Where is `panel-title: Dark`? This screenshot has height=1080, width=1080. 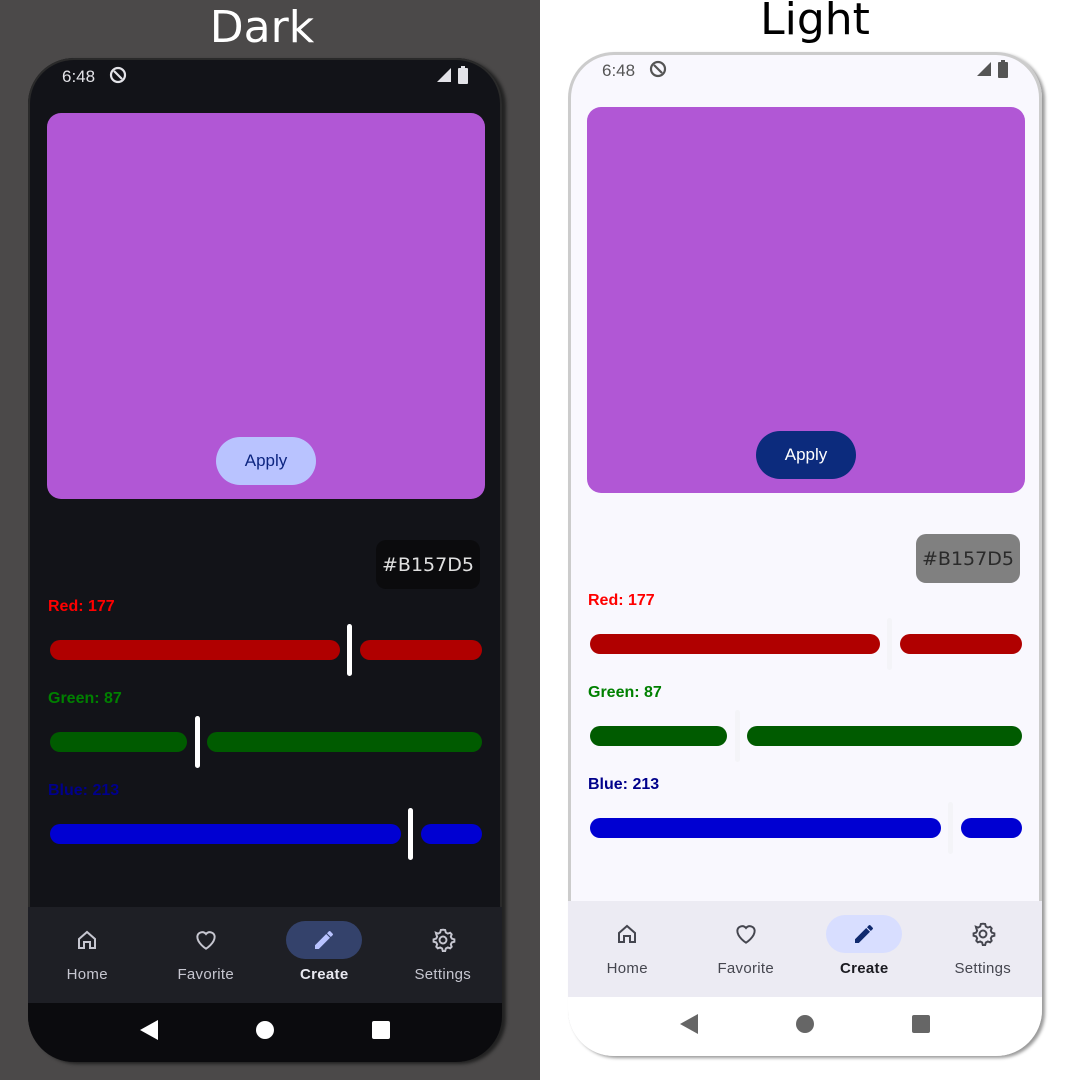 panel-title: Dark is located at coordinates (262, 27).